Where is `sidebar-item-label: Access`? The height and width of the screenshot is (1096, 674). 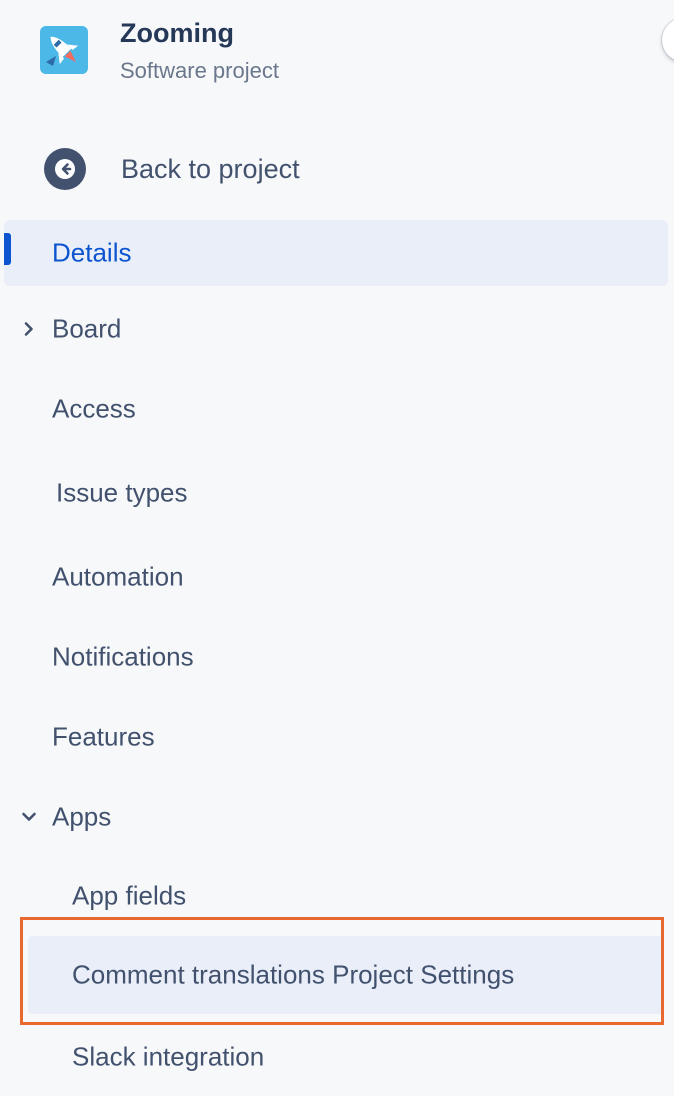 sidebar-item-label: Access is located at coordinates (94, 408).